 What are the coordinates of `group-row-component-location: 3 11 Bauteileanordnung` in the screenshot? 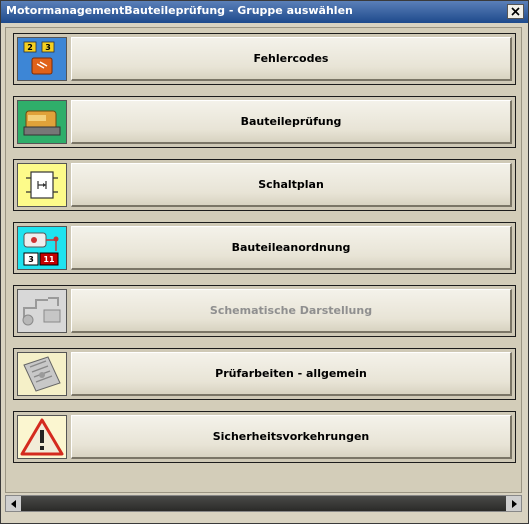 It's located at (264, 248).